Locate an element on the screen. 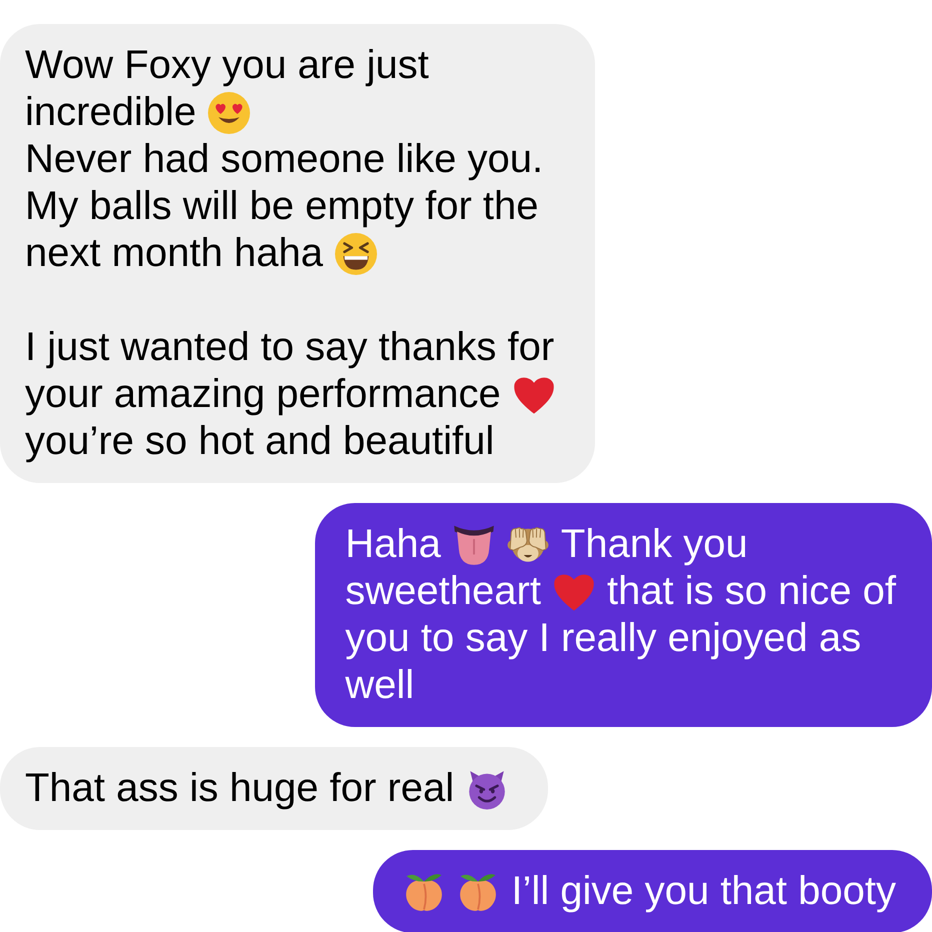 This screenshot has width=932, height=932. heart-eyes-face-icon is located at coordinates (229, 113).